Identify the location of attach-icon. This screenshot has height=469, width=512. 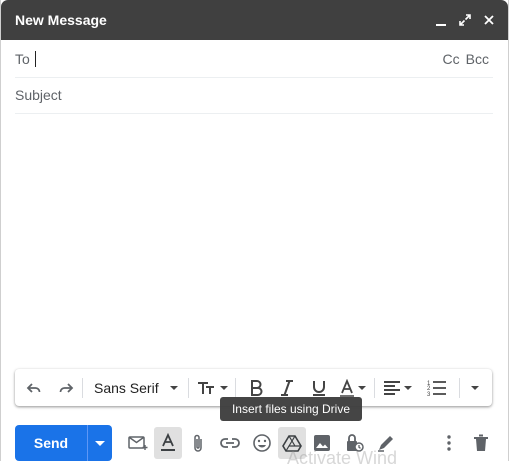
(198, 443).